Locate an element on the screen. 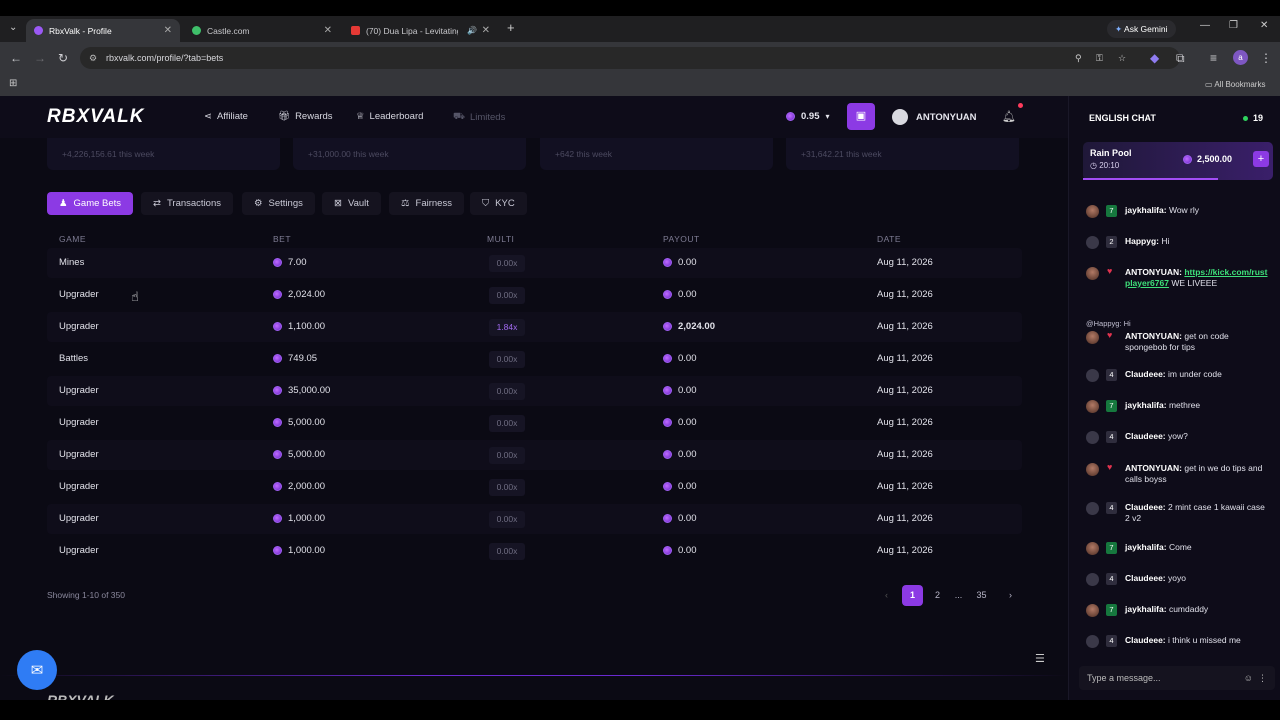  close-window-icon: ✕ is located at coordinates (1264, 25).